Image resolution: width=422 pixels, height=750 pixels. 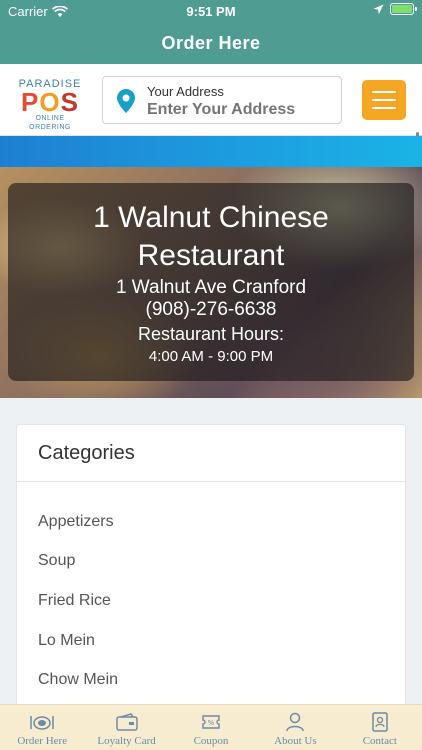 I want to click on address-input, so click(x=242, y=110).